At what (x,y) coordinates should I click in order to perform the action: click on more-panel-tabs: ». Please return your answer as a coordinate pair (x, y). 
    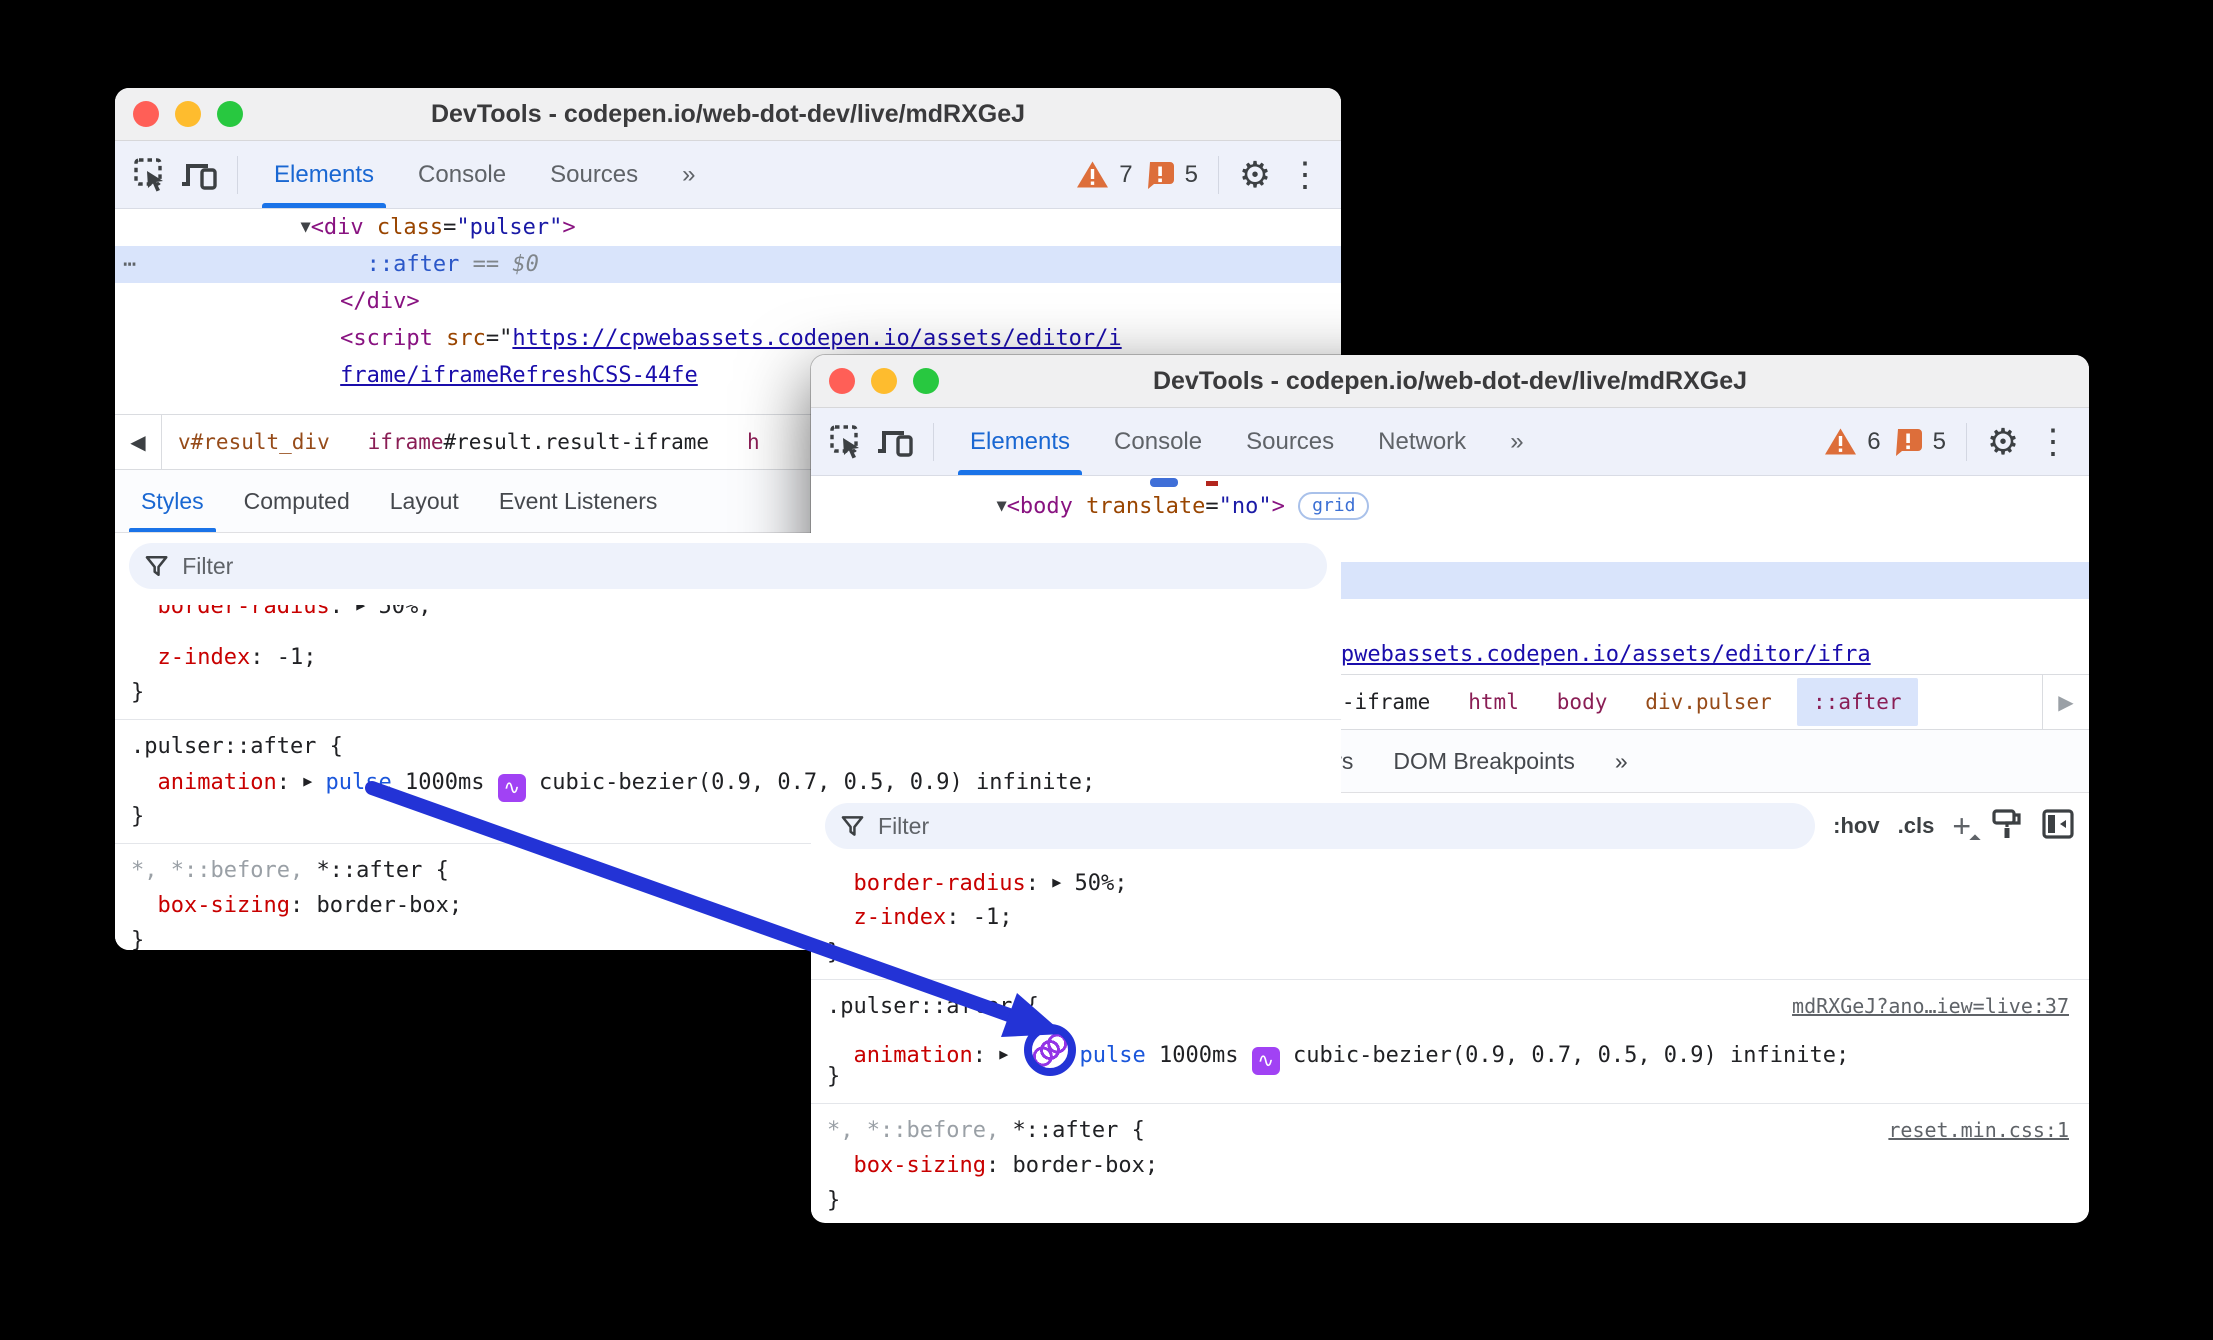
    Looking at the image, I should click on (1621, 761).